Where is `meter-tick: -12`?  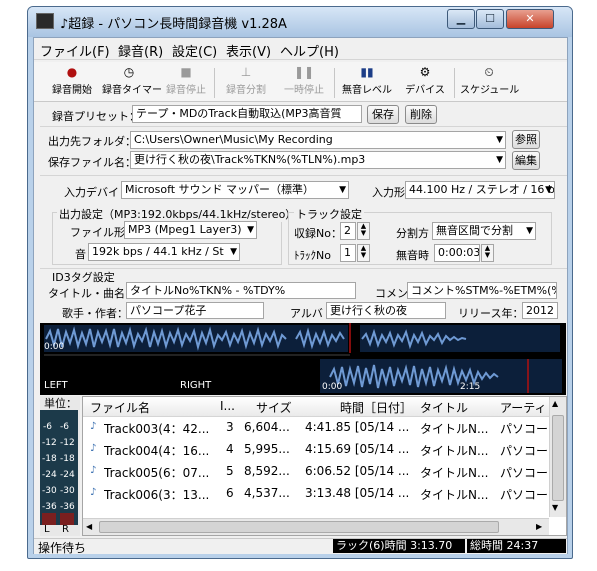
meter-tick: -12 is located at coordinates (67, 443).